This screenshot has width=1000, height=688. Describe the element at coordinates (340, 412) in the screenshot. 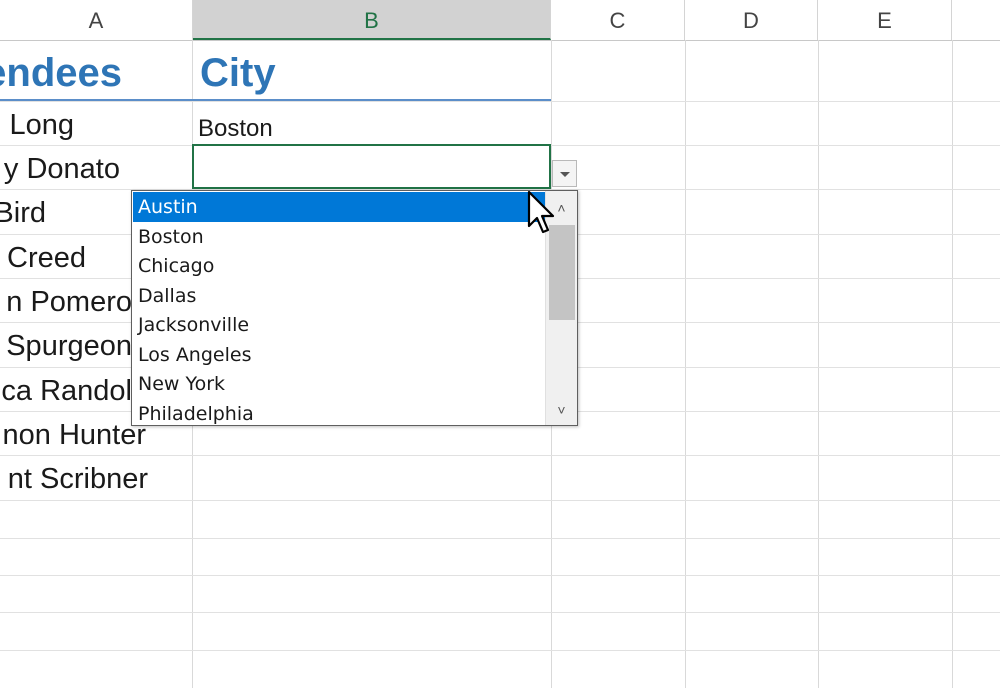

I see `dropdown-option-philadelphia: Philadelphia` at that location.